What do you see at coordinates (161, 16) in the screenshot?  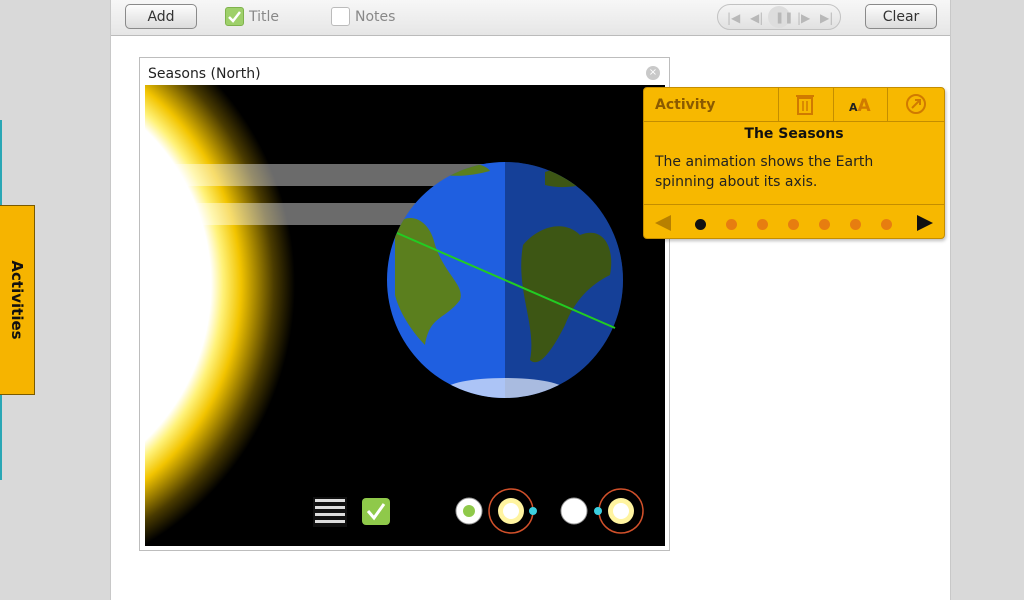 I see `add-button: Add` at bounding box center [161, 16].